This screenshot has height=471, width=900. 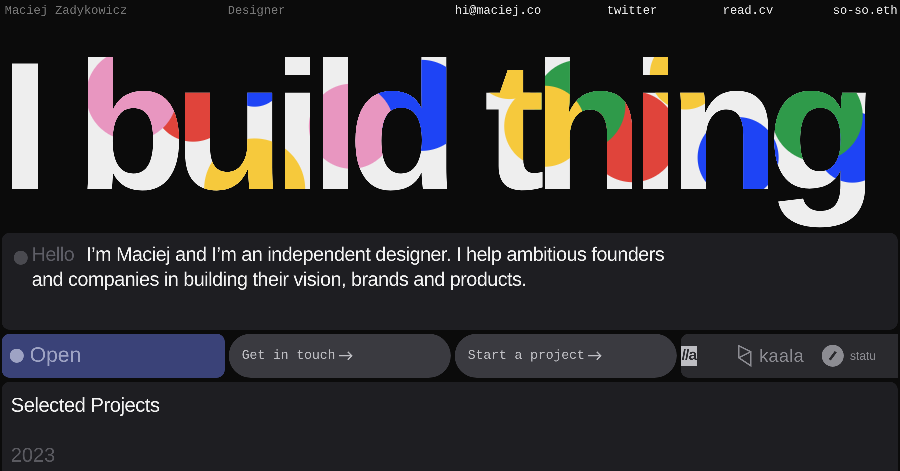 What do you see at coordinates (531, 11) in the screenshot?
I see `nav-link: hi@maciej.co` at bounding box center [531, 11].